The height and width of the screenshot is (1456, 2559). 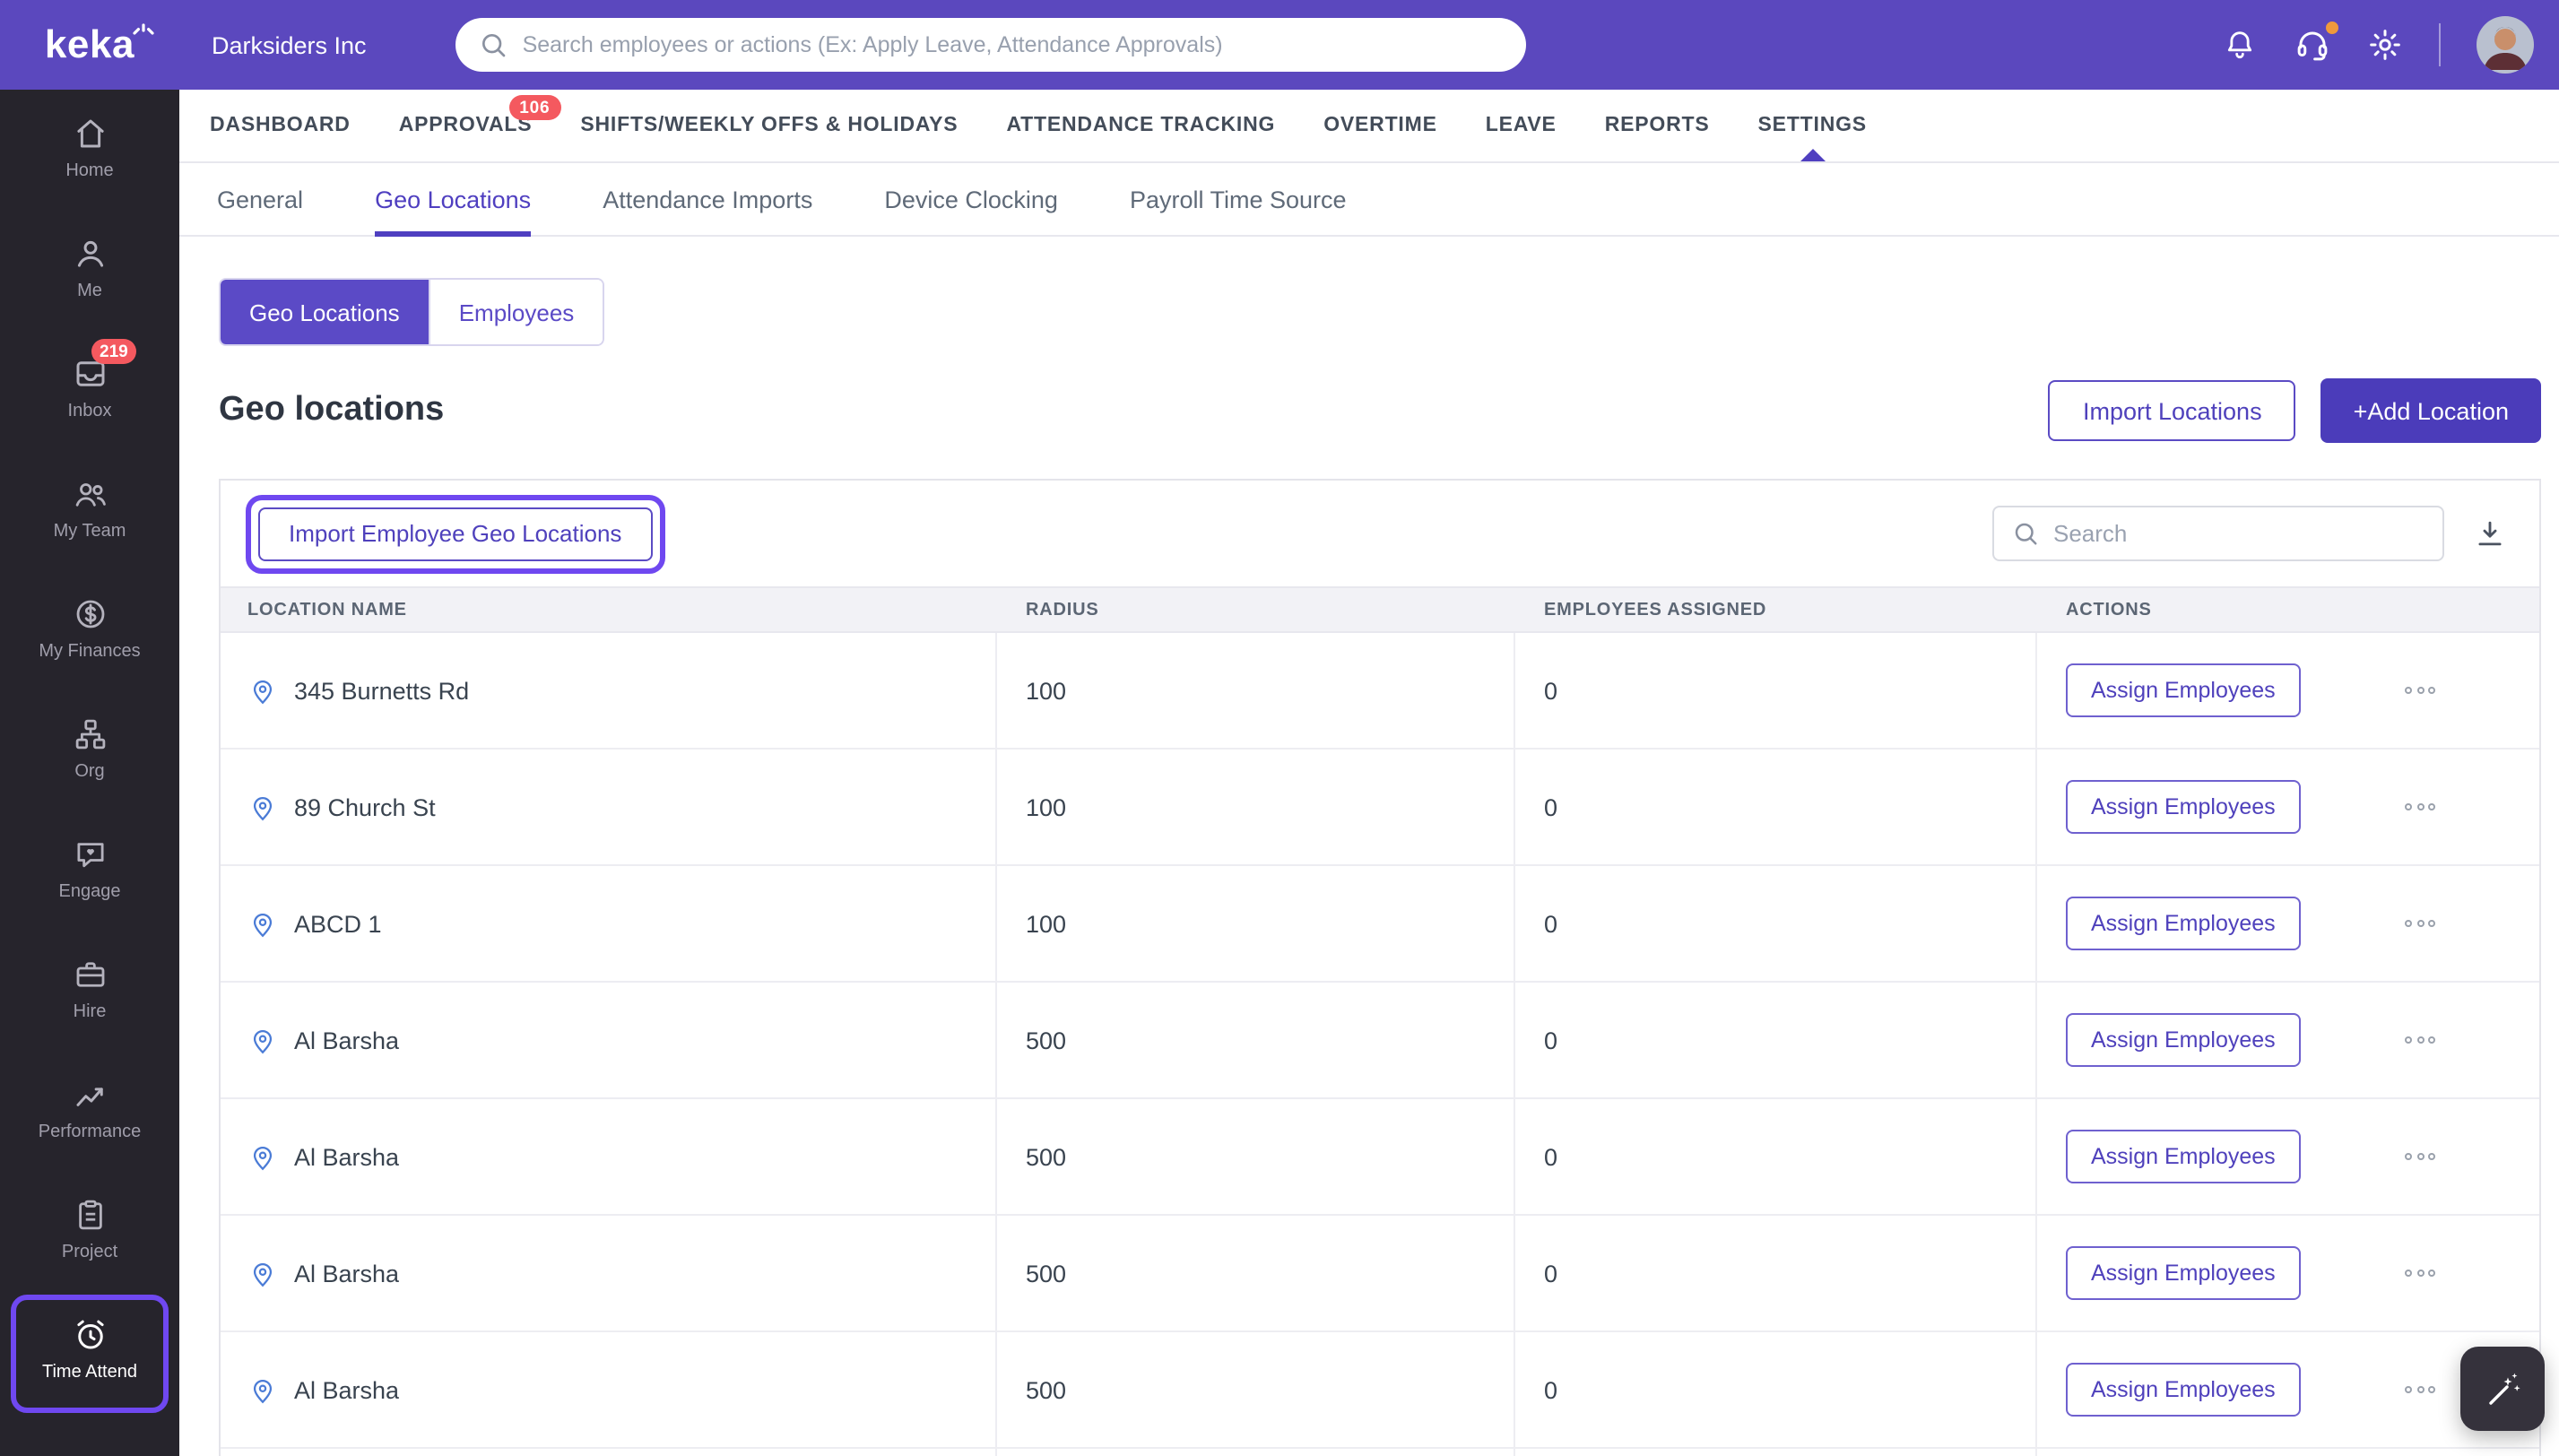 What do you see at coordinates (327, 610) in the screenshot?
I see `column-header-location-name: LOCATION NAME` at bounding box center [327, 610].